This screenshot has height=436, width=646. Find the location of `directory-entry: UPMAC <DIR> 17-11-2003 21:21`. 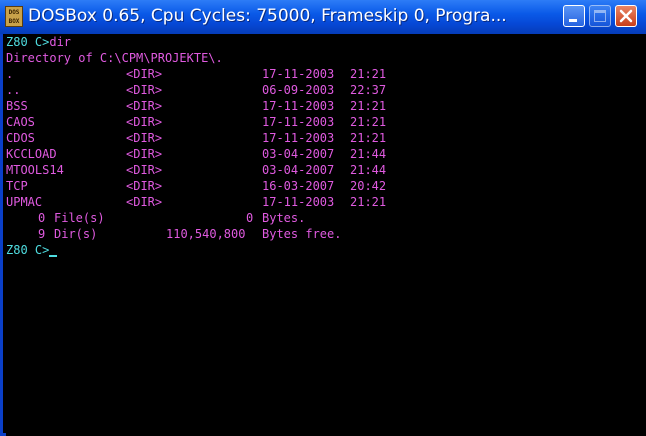

directory-entry: UPMAC <DIR> 17-11-2003 21:21 is located at coordinates (196, 202).